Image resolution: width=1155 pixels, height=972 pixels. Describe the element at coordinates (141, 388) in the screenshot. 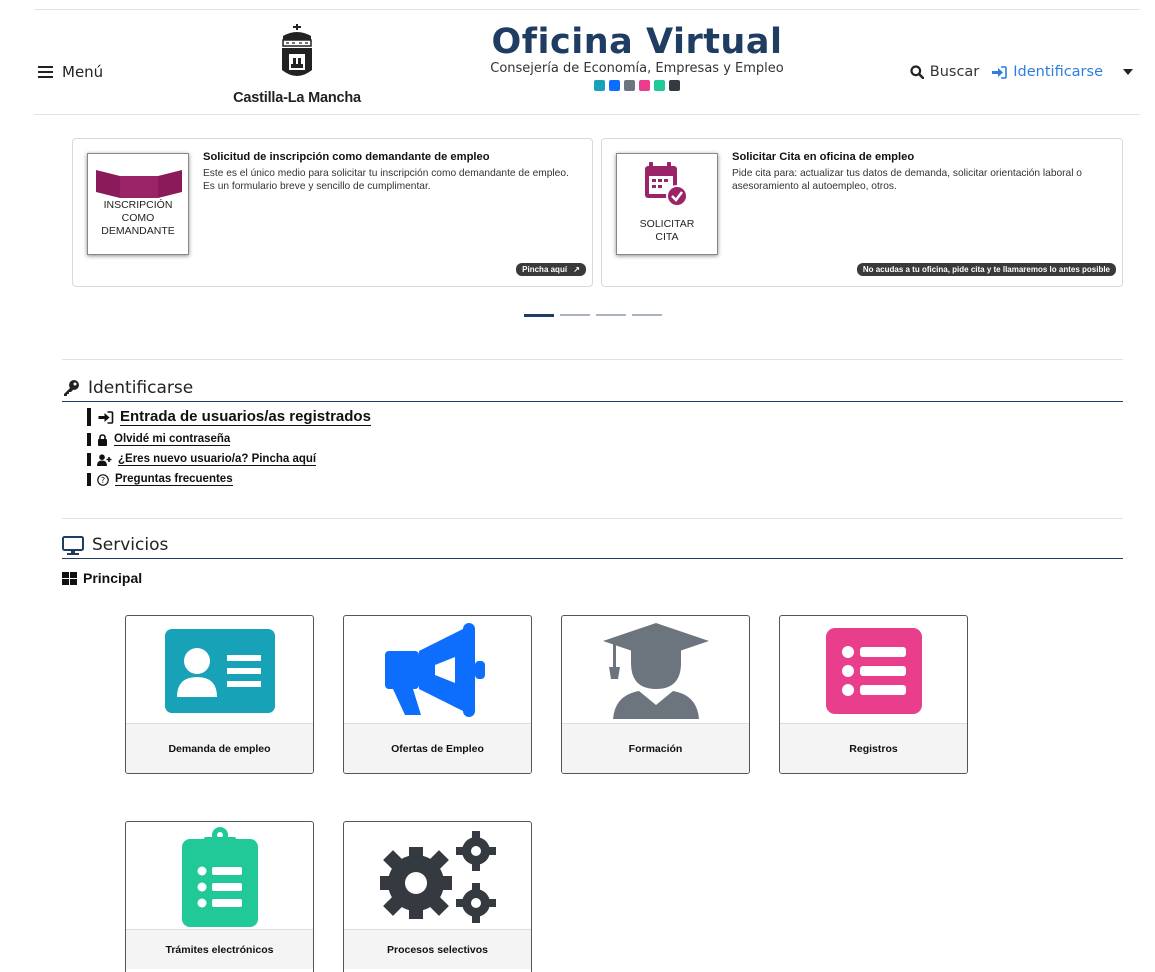

I see `section-title: Identificarse` at that location.